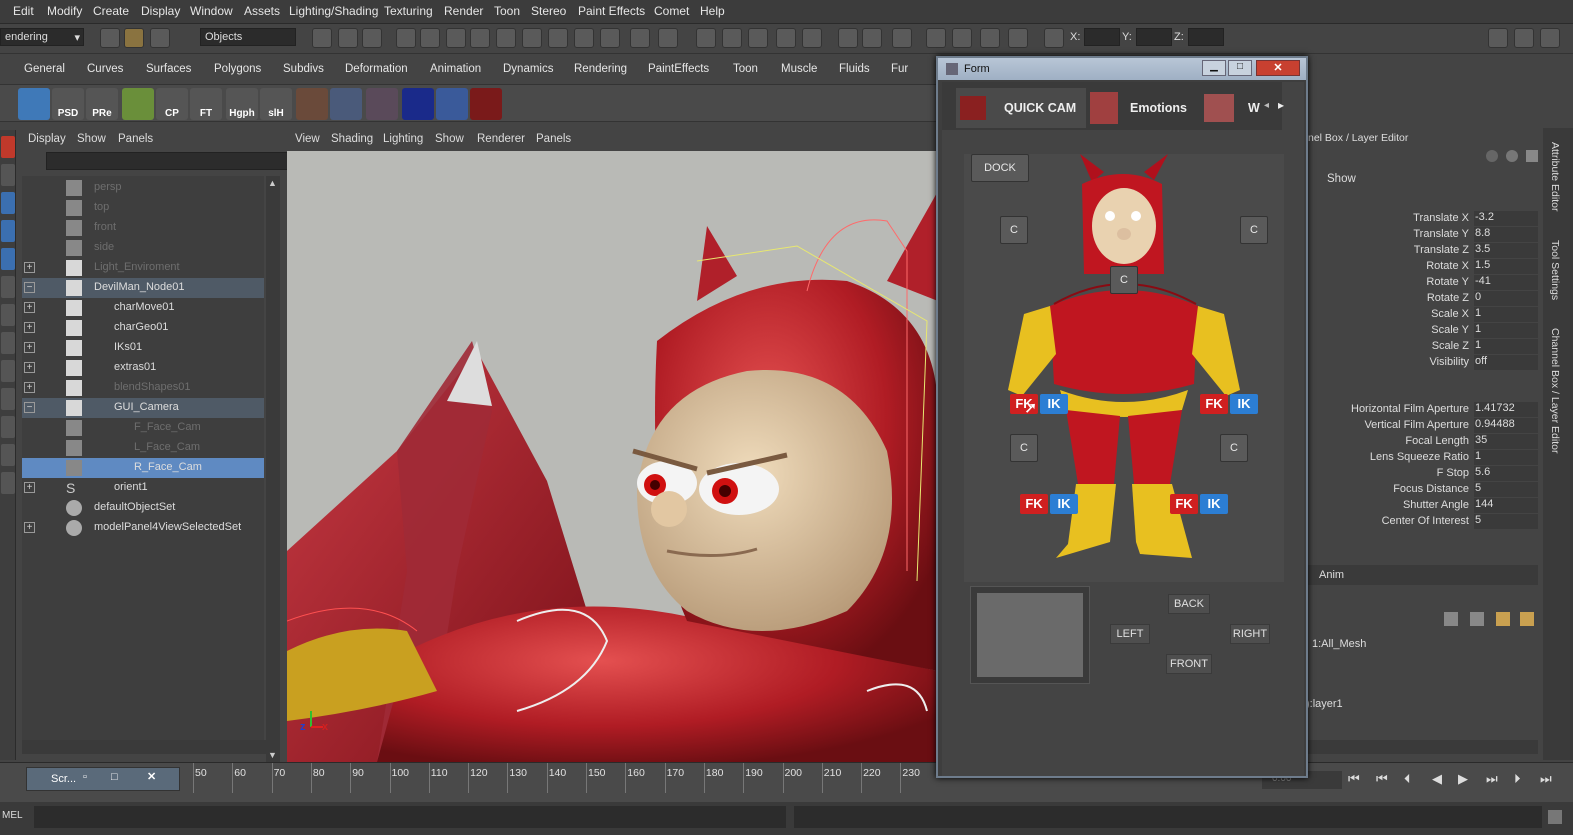 This screenshot has width=1573, height=835. Describe the element at coordinates (1341, 179) in the screenshot. I see `channel-box-show-menu: Show` at that location.